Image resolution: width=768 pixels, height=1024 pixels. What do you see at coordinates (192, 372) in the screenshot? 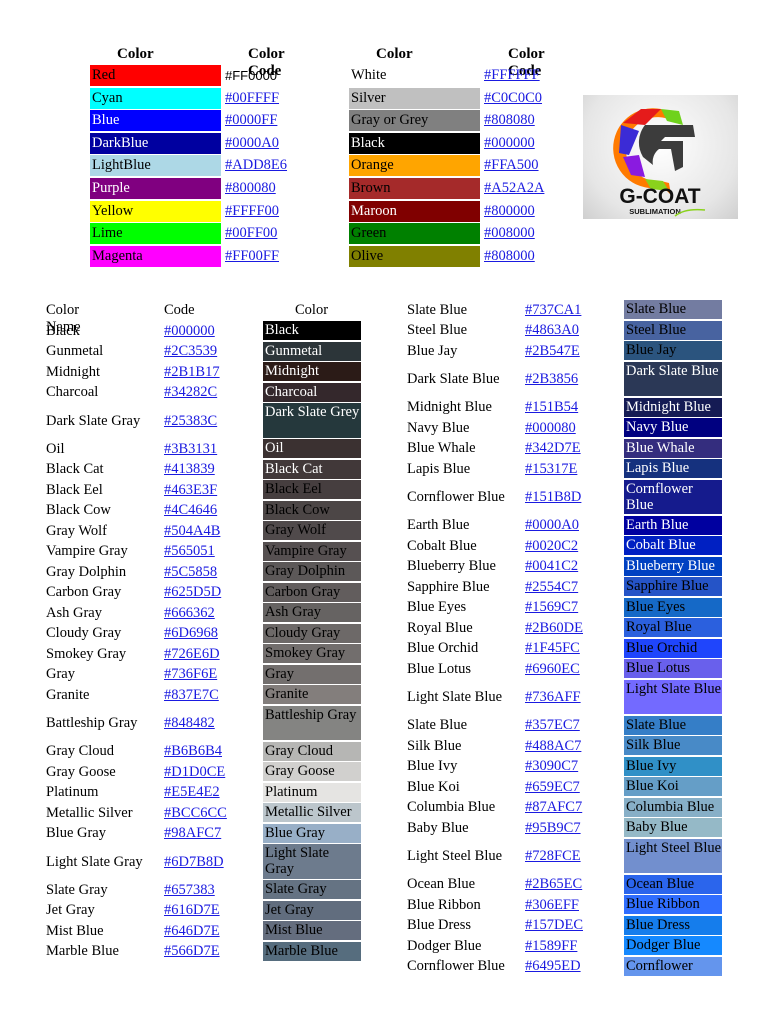
I see `color-code-link: #2B1B17` at bounding box center [192, 372].